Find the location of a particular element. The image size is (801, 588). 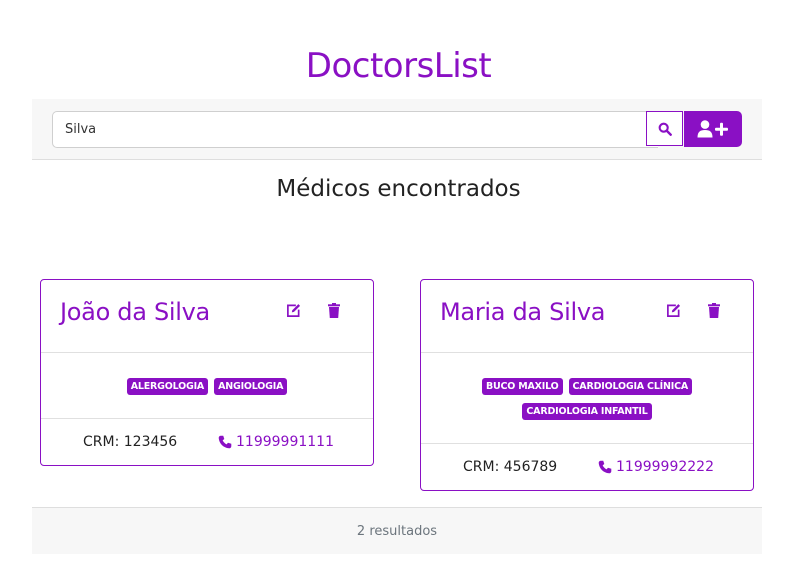

card-header: Maria da Silva is located at coordinates (587, 316).